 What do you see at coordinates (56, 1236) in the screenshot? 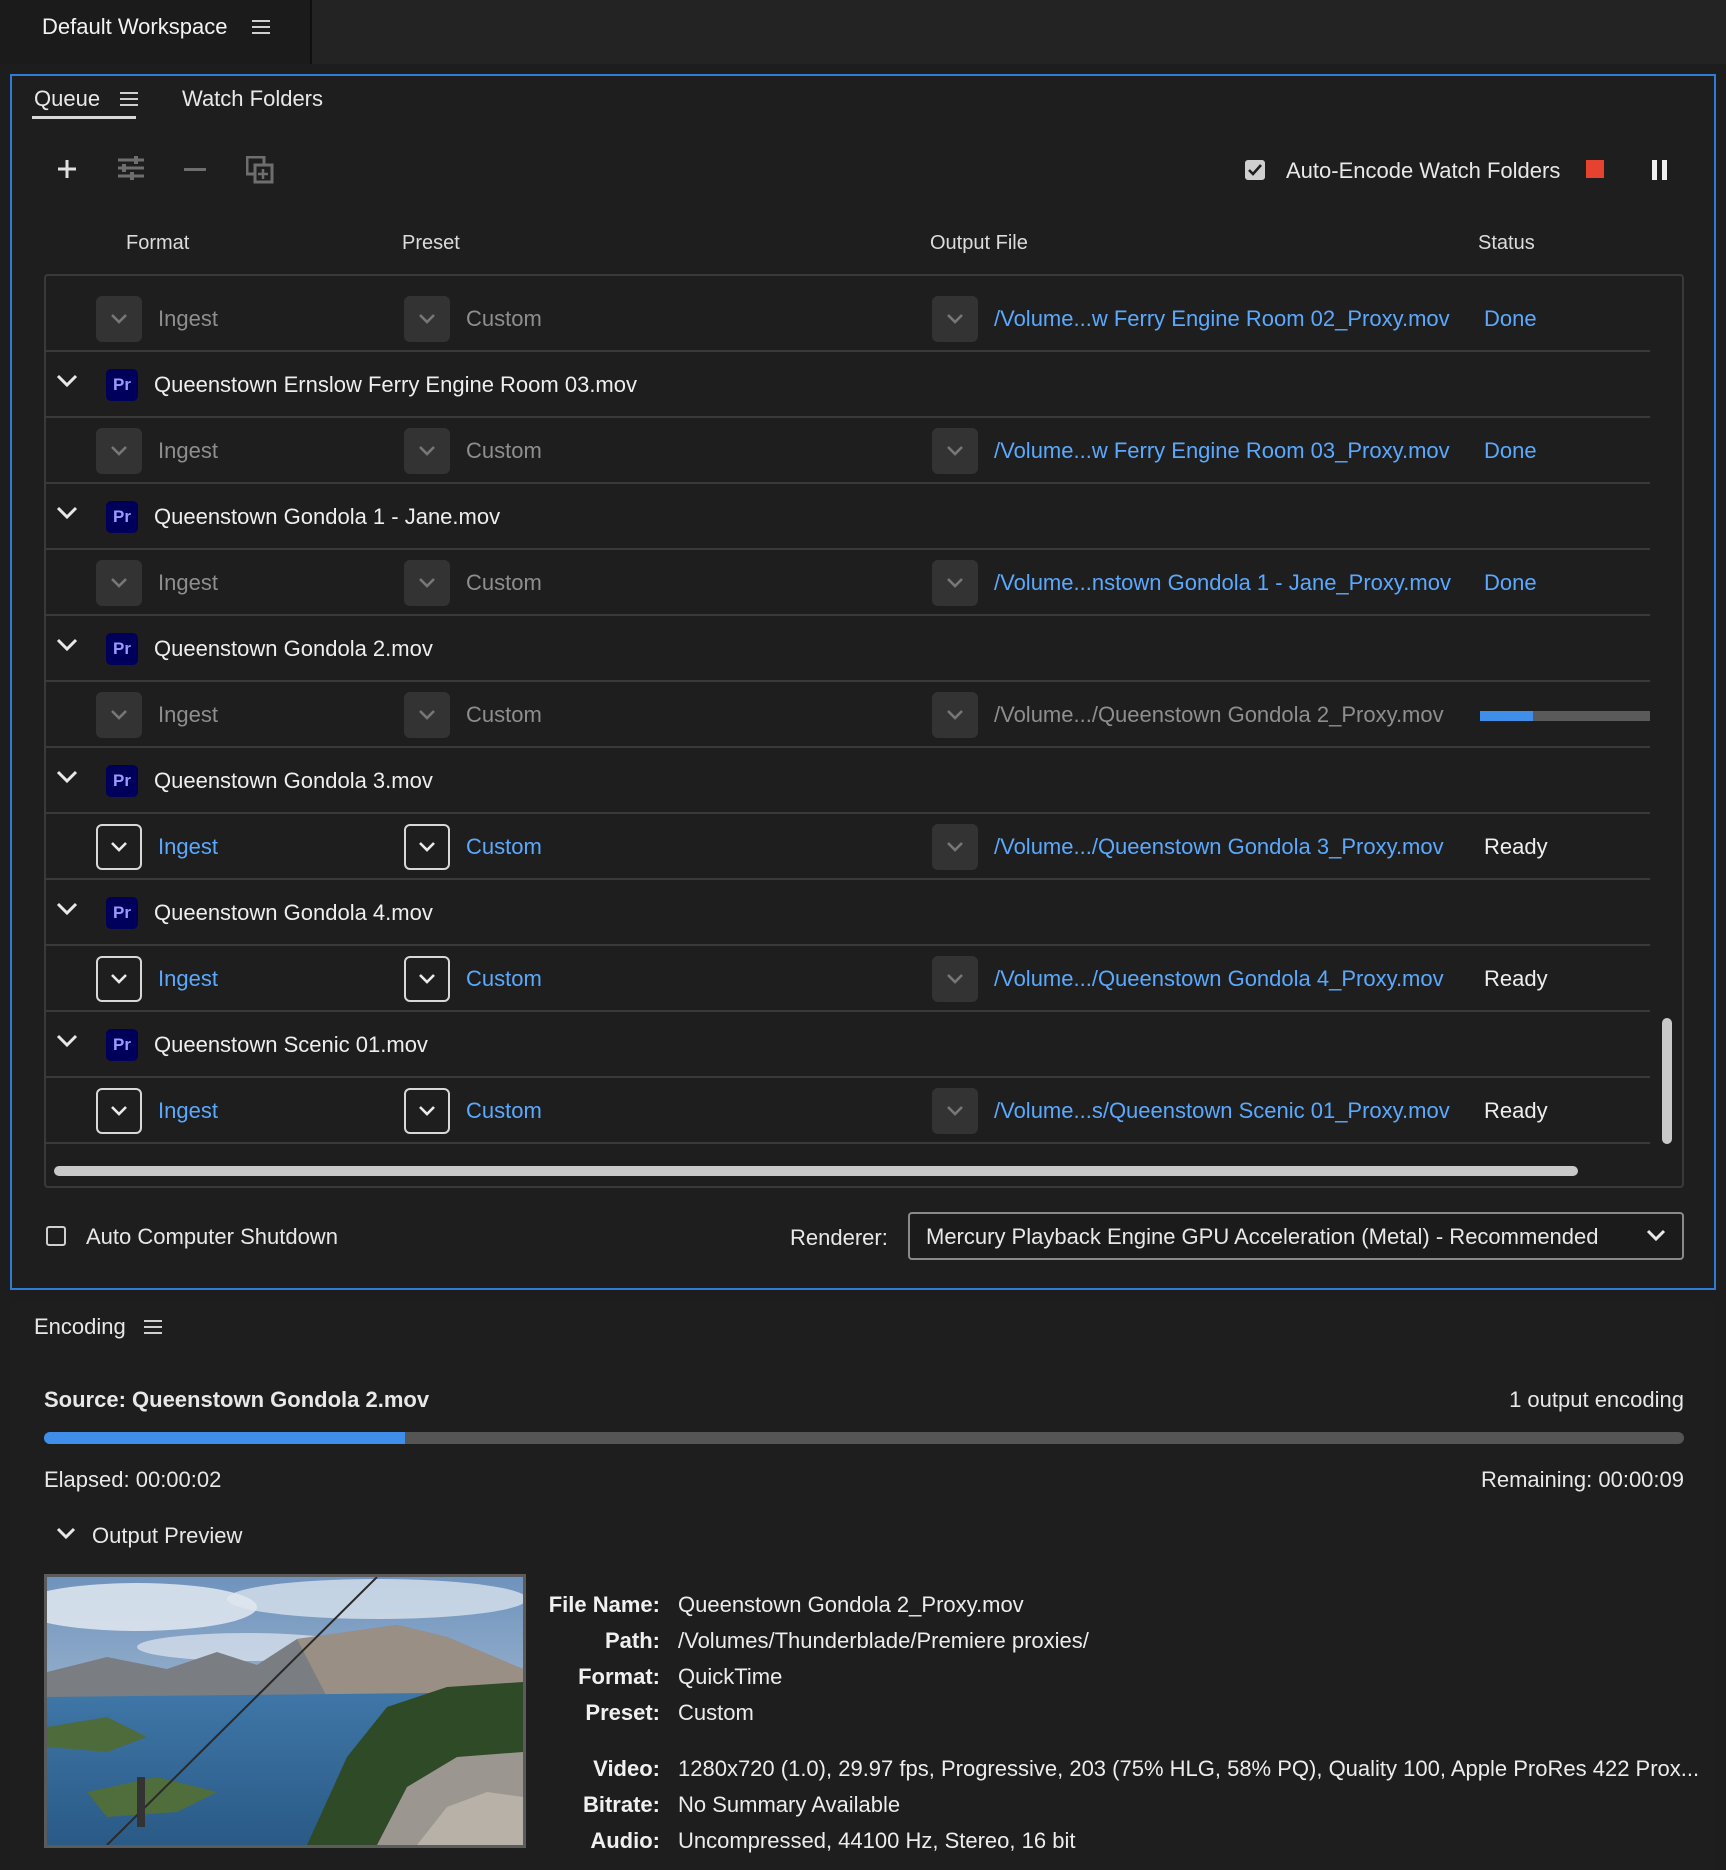
I see `auto-shutdown-checkbox` at bounding box center [56, 1236].